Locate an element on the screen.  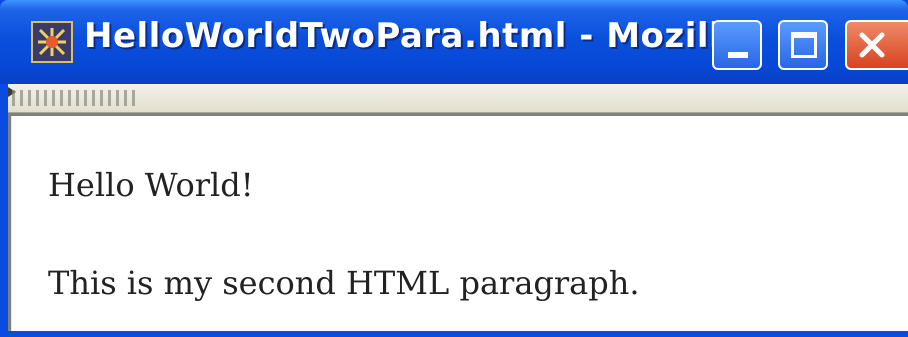
mozilla-app-icon is located at coordinates (52, 42).